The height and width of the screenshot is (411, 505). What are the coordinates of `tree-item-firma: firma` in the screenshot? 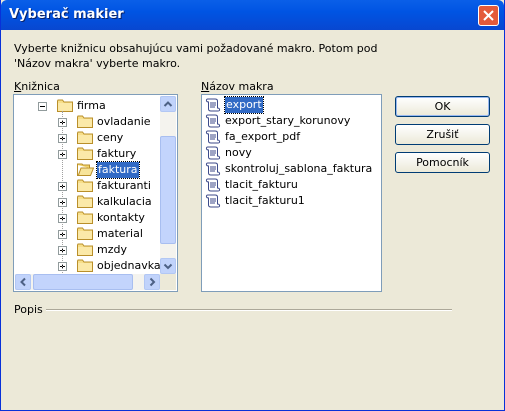 It's located at (87, 106).